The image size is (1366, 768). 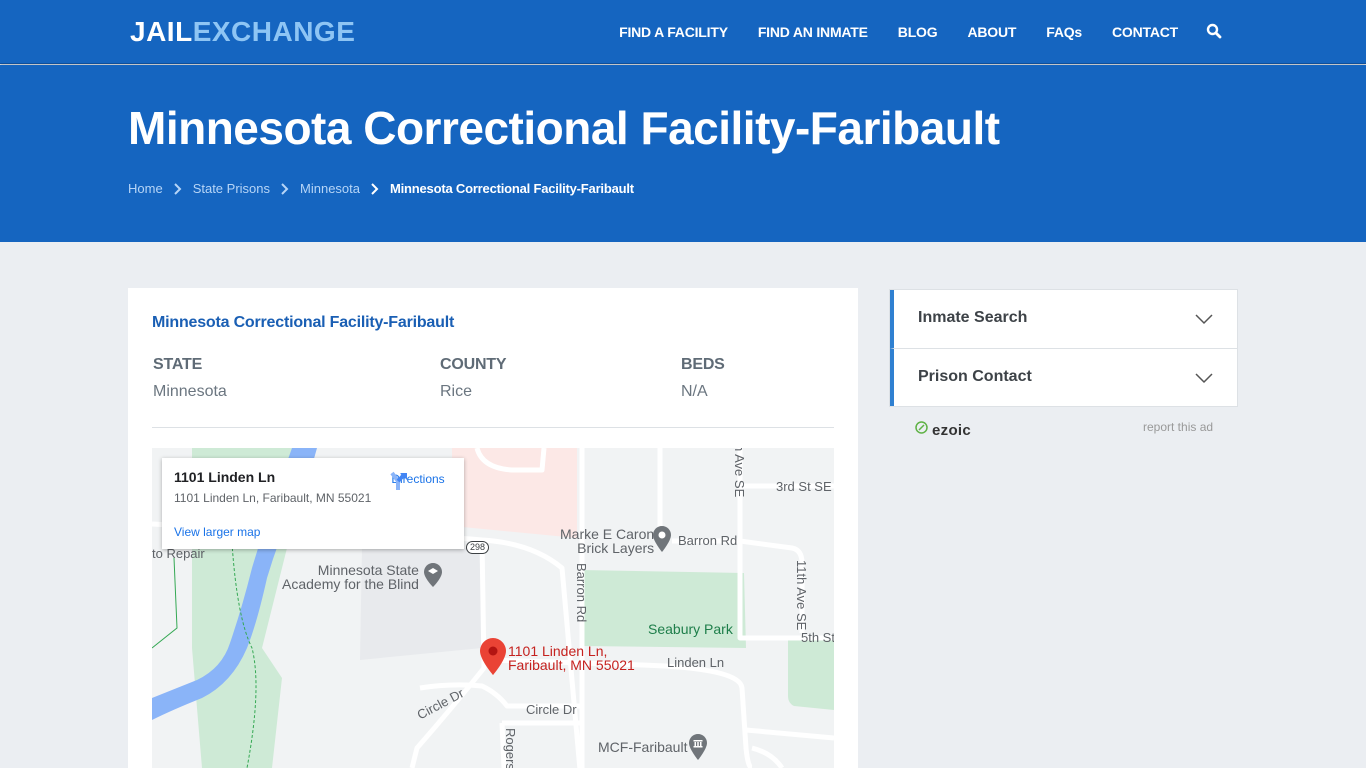 What do you see at coordinates (811, 675) in the screenshot?
I see `map-area-park-right` at bounding box center [811, 675].